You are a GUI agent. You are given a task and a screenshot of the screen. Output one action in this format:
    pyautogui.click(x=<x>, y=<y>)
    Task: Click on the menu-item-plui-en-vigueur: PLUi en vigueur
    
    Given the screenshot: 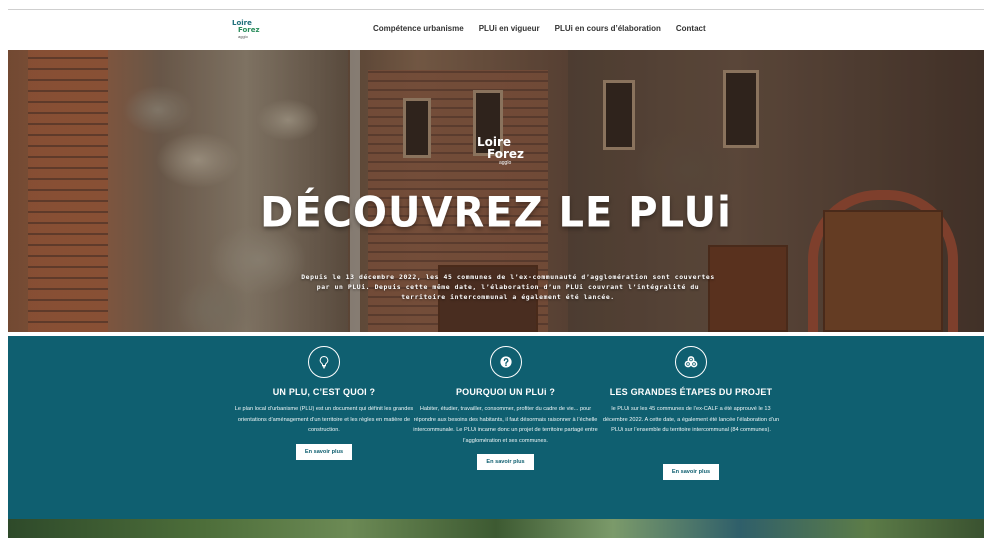 What is the action you would take?
    pyautogui.click(x=509, y=28)
    